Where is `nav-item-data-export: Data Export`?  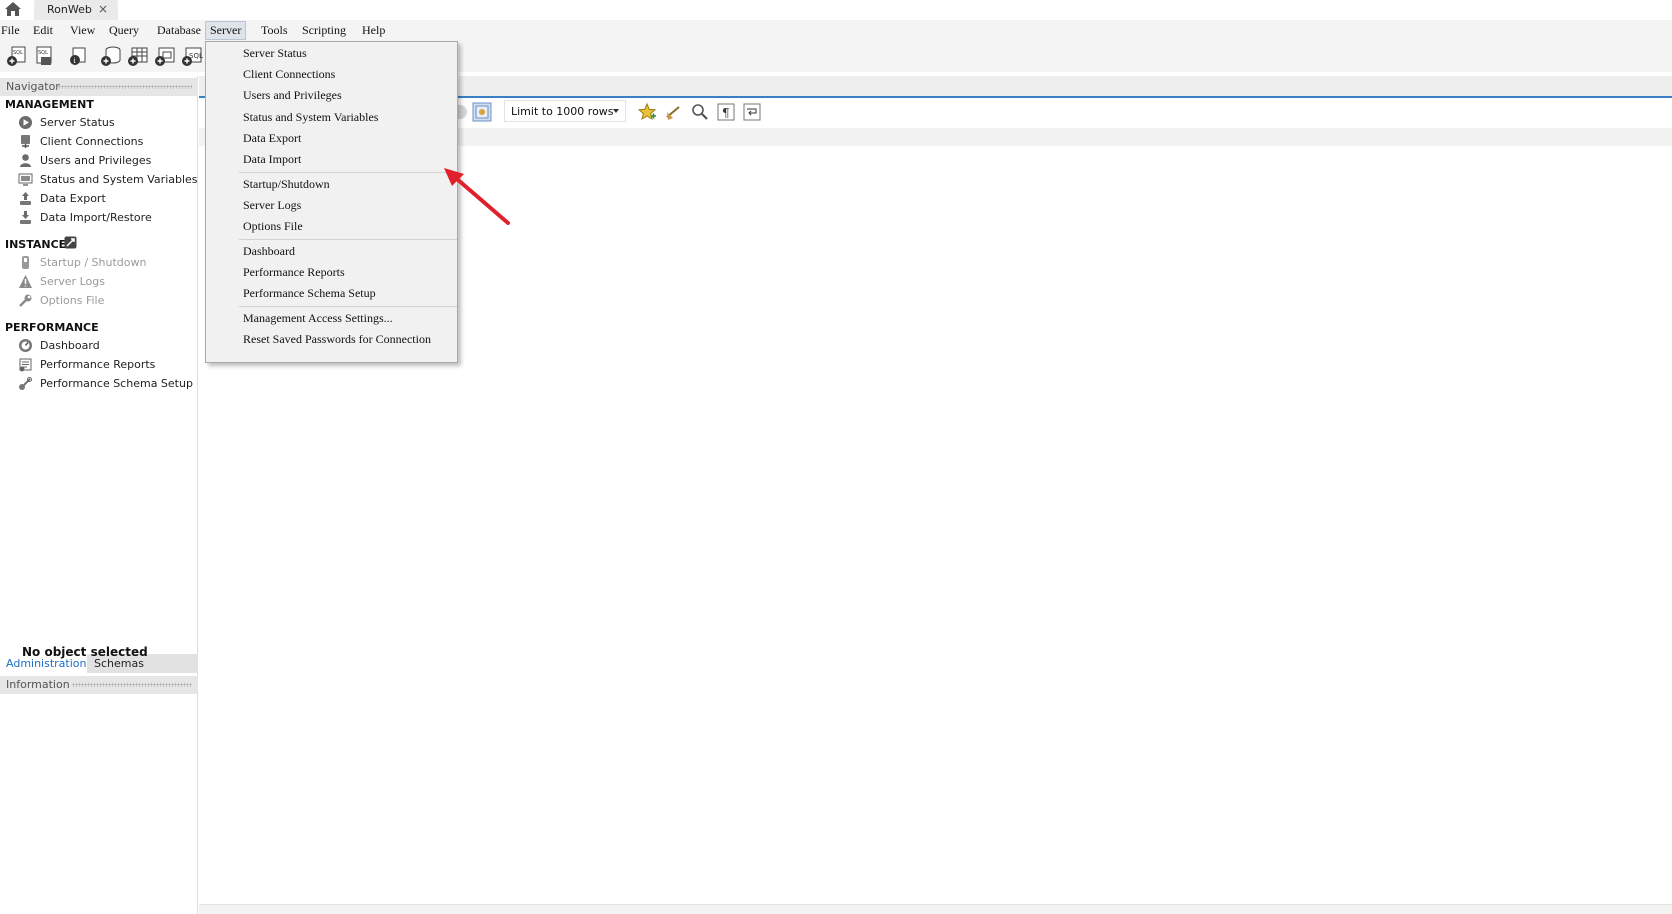
nav-item-data-export: Data Export is located at coordinates (108, 199).